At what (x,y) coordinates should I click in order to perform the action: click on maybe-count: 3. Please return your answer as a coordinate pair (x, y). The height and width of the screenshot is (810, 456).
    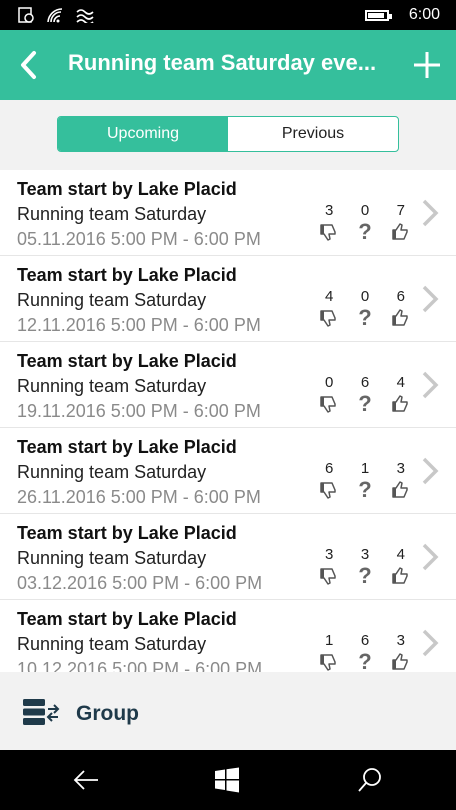
    Looking at the image, I should click on (365, 554).